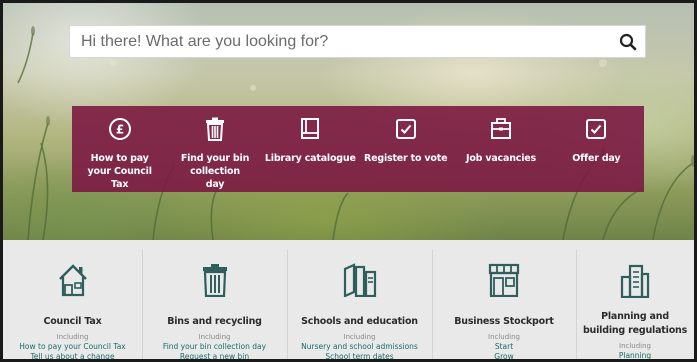 This screenshot has height=362, width=697. What do you see at coordinates (500, 158) in the screenshot?
I see `quick-link-label: Job vacancies` at bounding box center [500, 158].